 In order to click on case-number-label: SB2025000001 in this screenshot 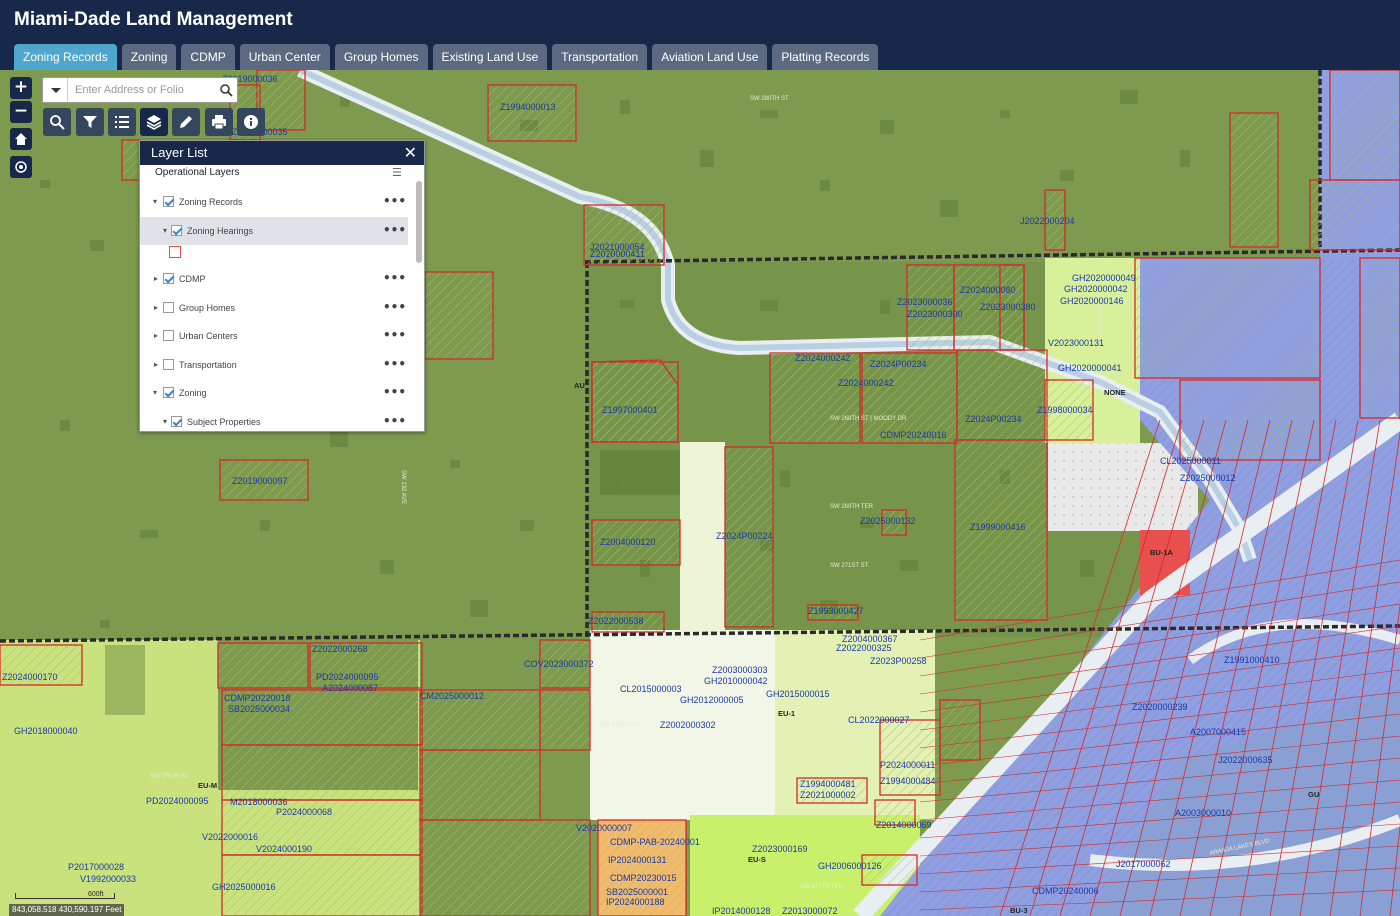, I will do `click(637, 892)`.